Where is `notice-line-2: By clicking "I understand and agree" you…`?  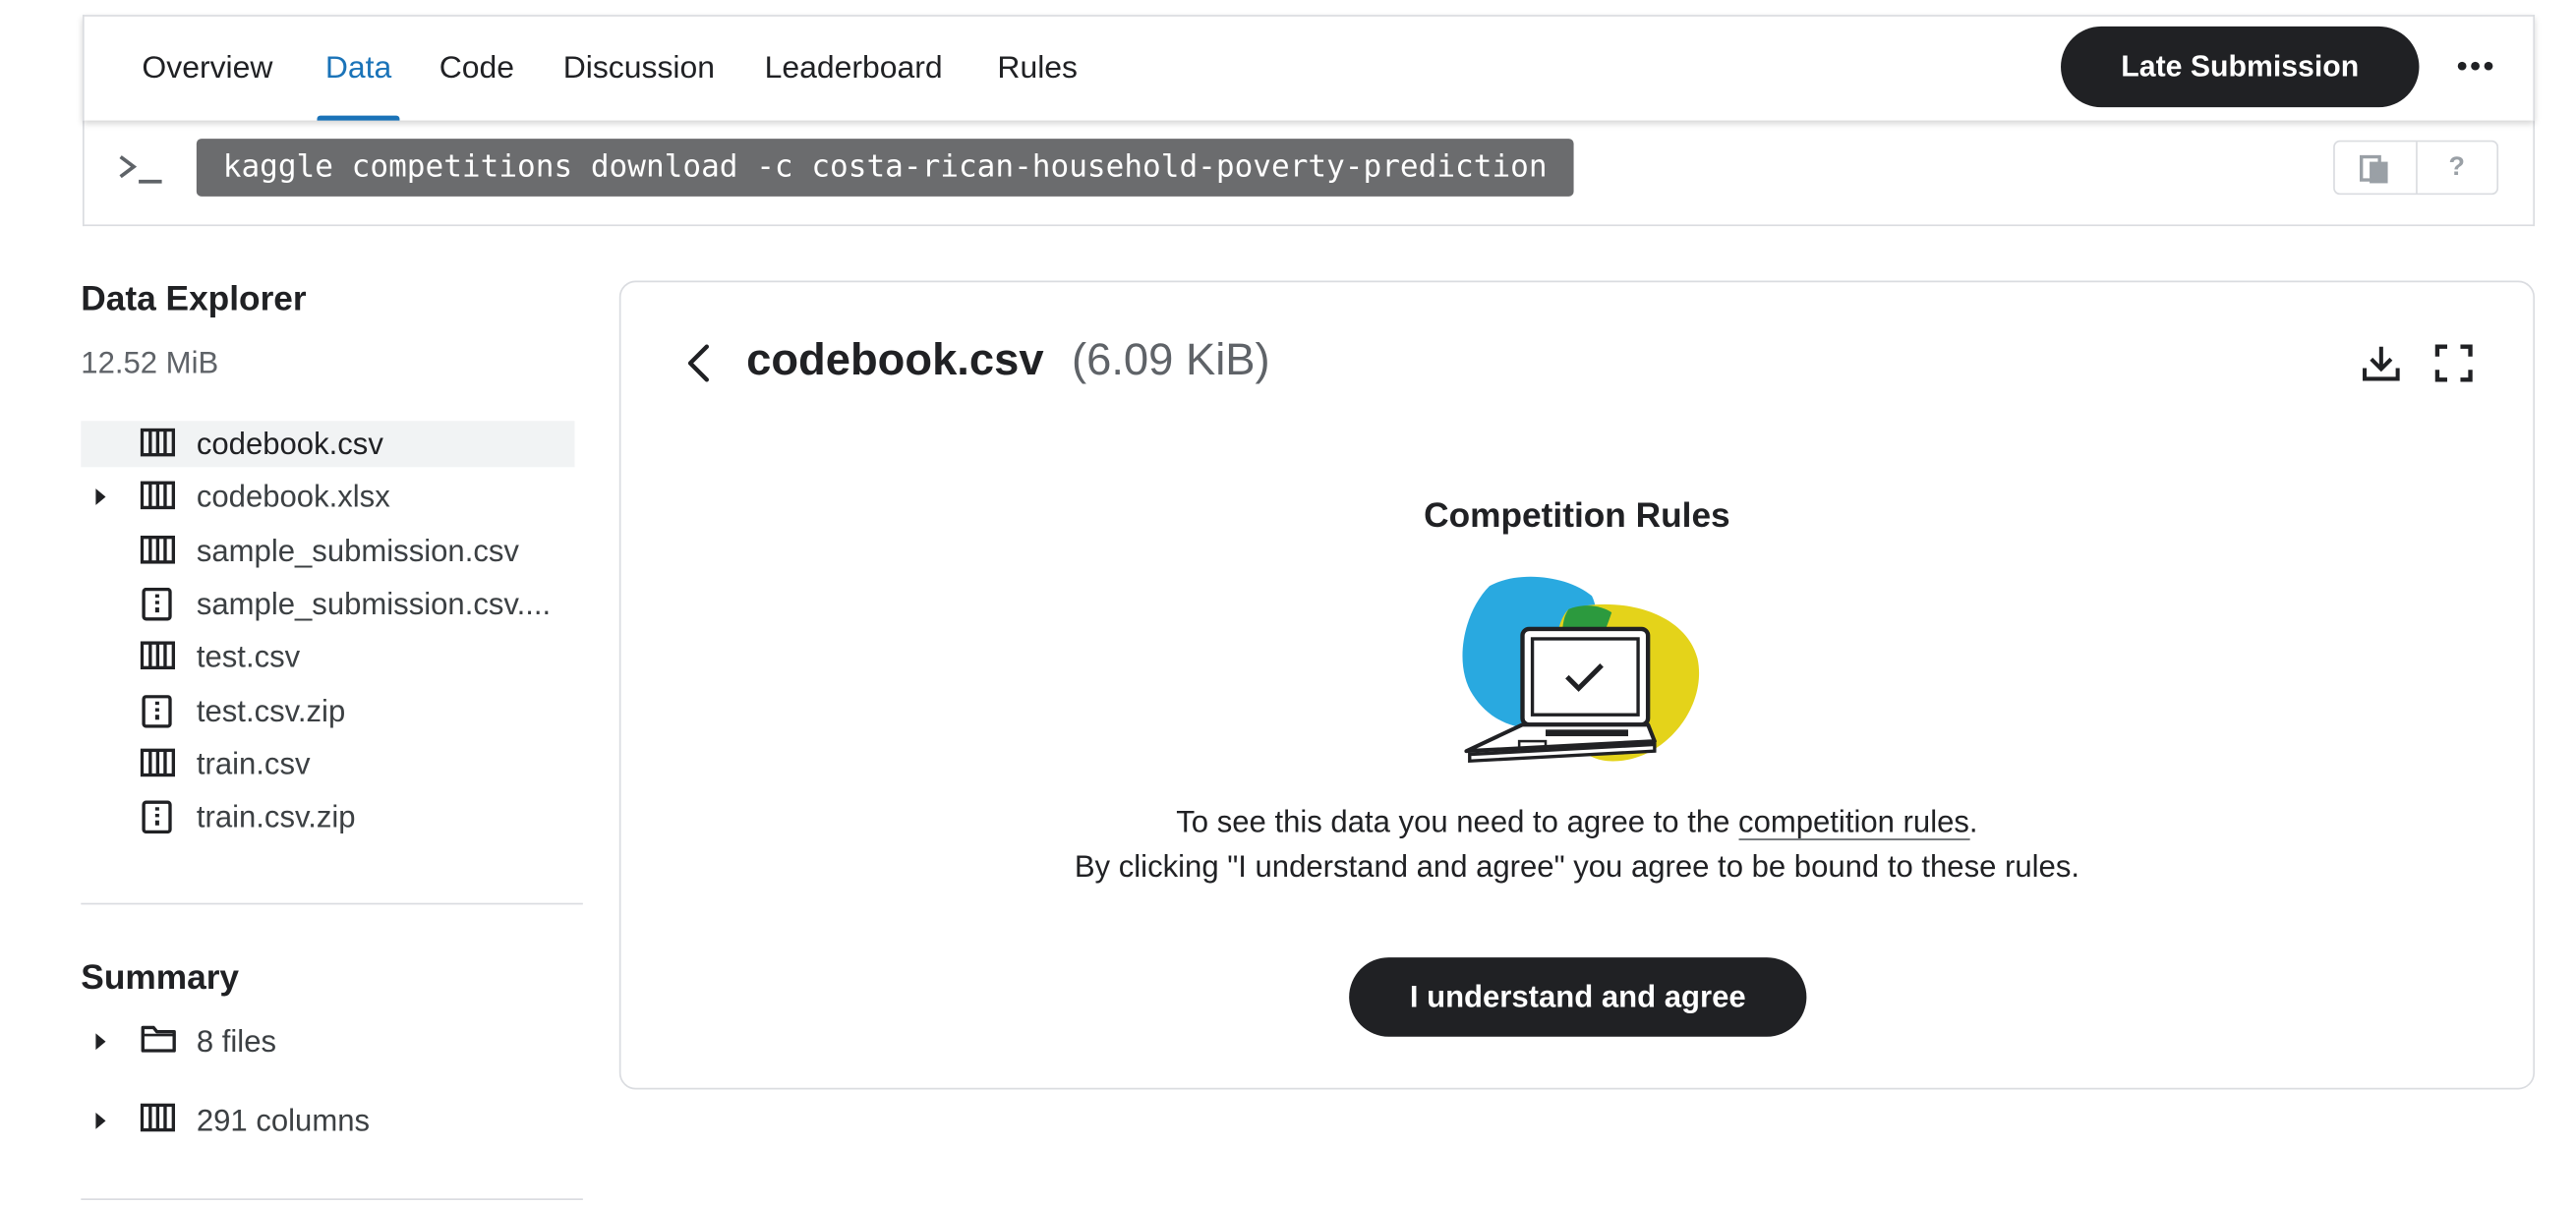 notice-line-2: By clicking "I understand and agree" you… is located at coordinates (1577, 866).